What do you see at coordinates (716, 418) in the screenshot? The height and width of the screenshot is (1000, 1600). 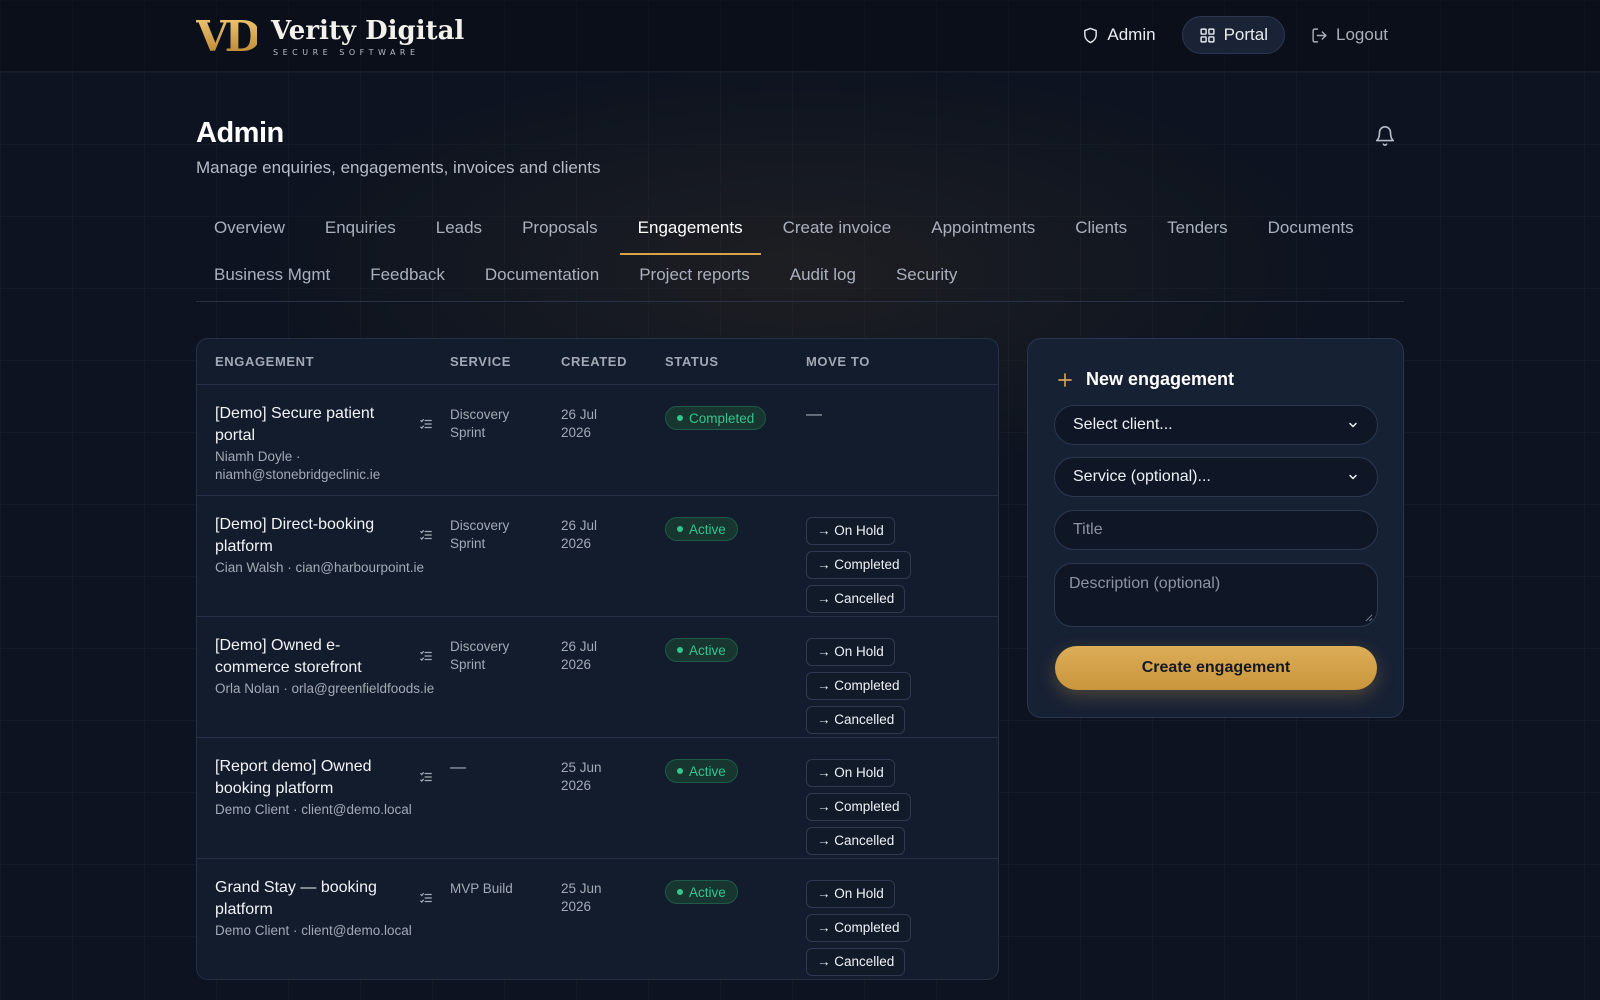 I see `status-badge: Completed` at bounding box center [716, 418].